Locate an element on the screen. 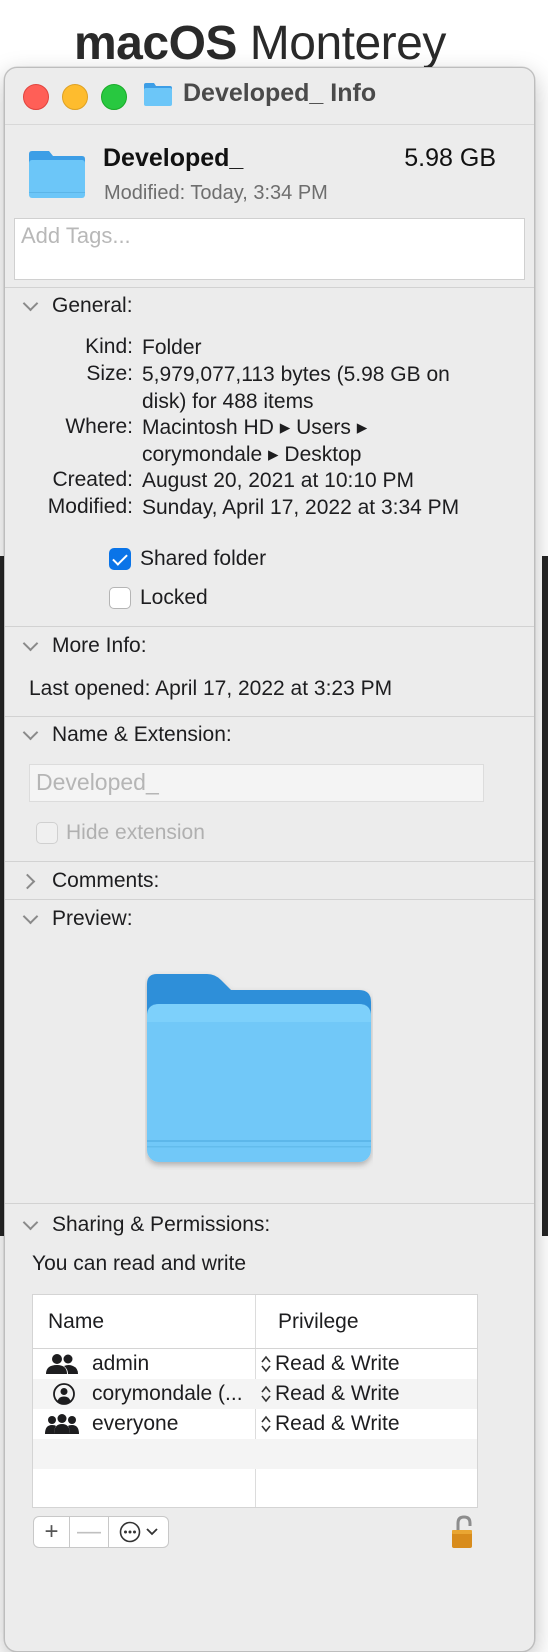 The height and width of the screenshot is (1652, 548). section-sharing-toggle: Sharing & Permissions: is located at coordinates (145, 1225).